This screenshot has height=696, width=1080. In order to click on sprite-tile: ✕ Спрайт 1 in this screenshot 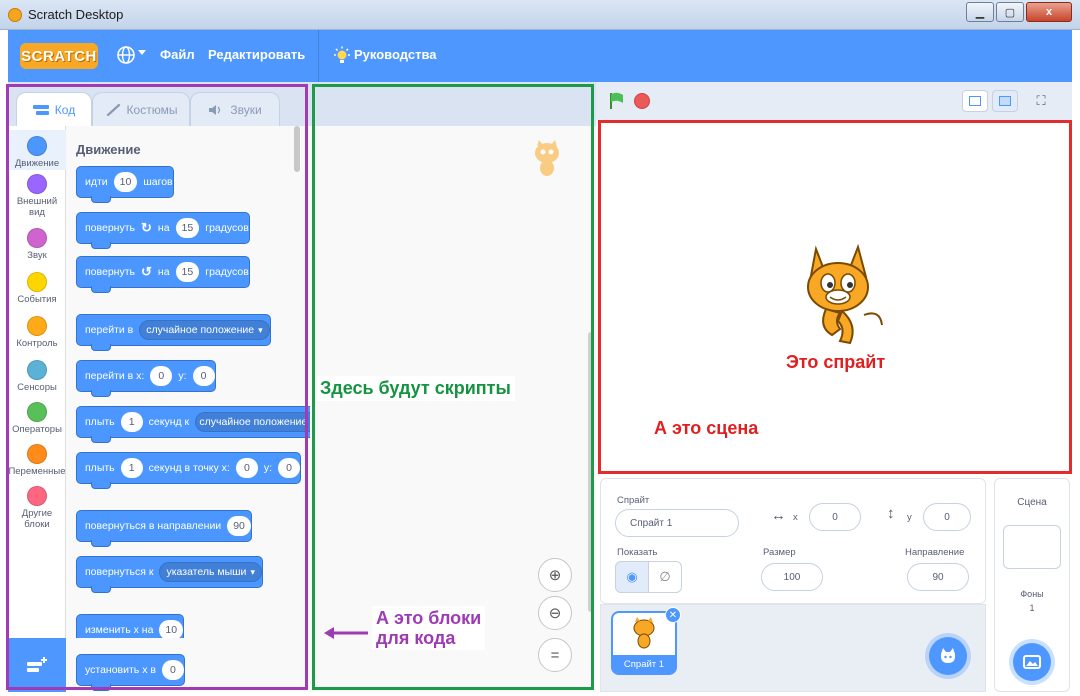, I will do `click(646, 641)`.